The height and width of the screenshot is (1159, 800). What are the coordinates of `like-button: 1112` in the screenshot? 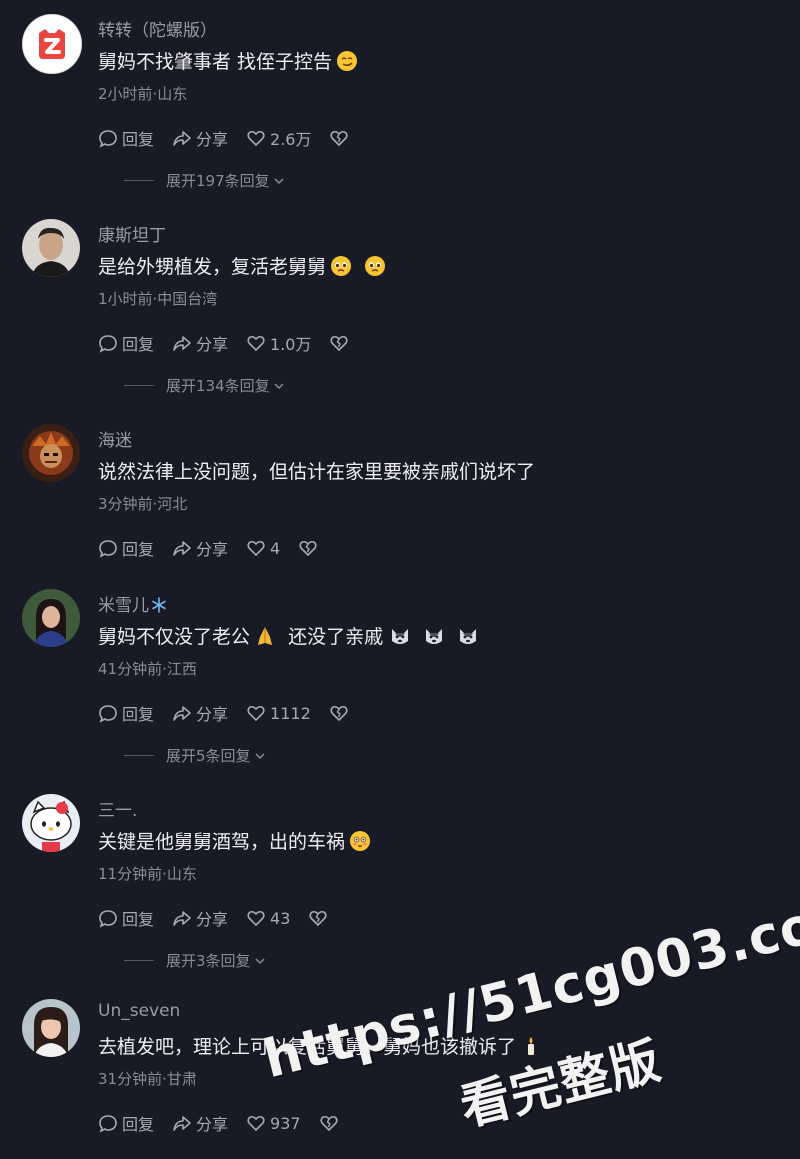 It's located at (278, 713).